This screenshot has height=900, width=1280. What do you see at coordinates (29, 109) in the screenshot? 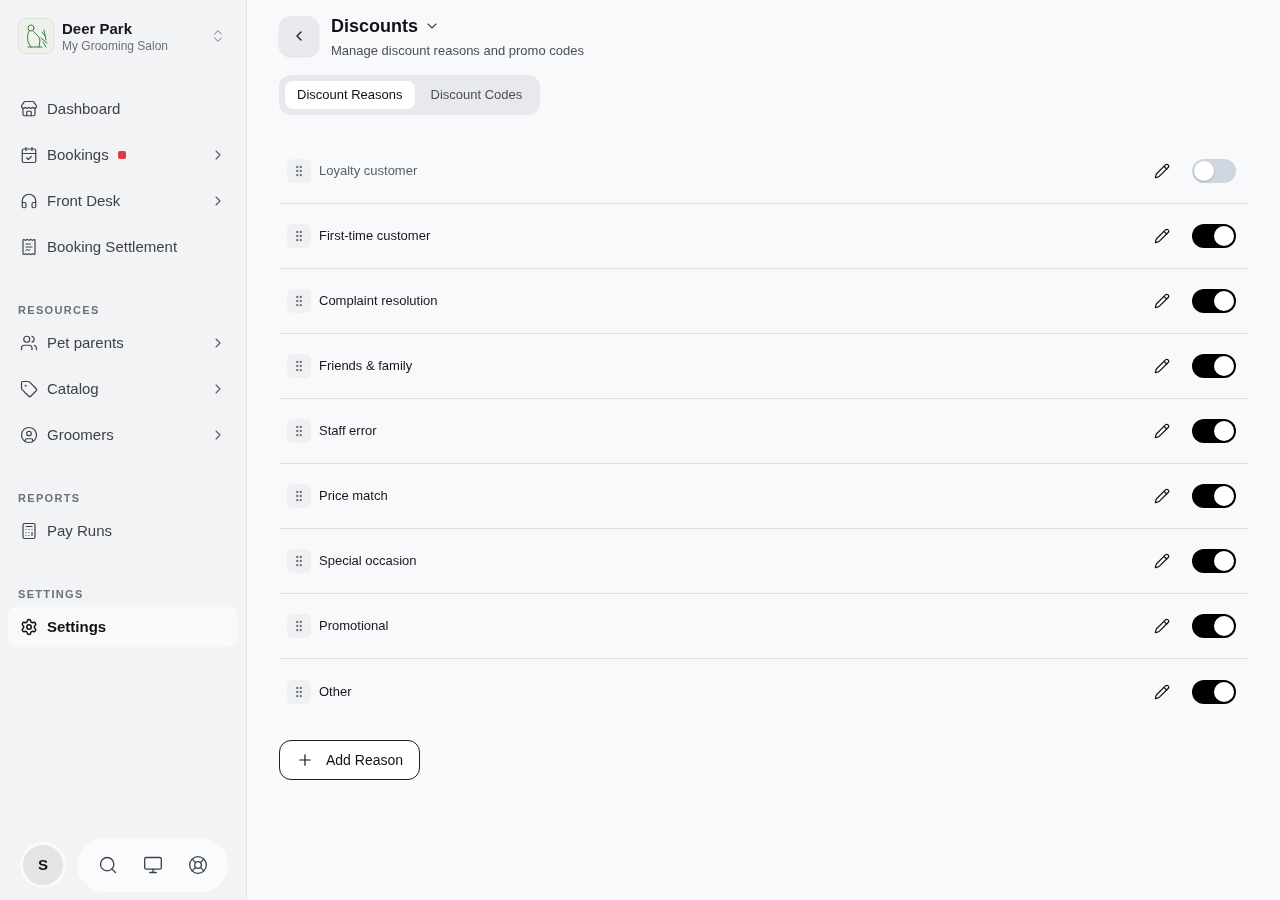
I see `store-icon` at bounding box center [29, 109].